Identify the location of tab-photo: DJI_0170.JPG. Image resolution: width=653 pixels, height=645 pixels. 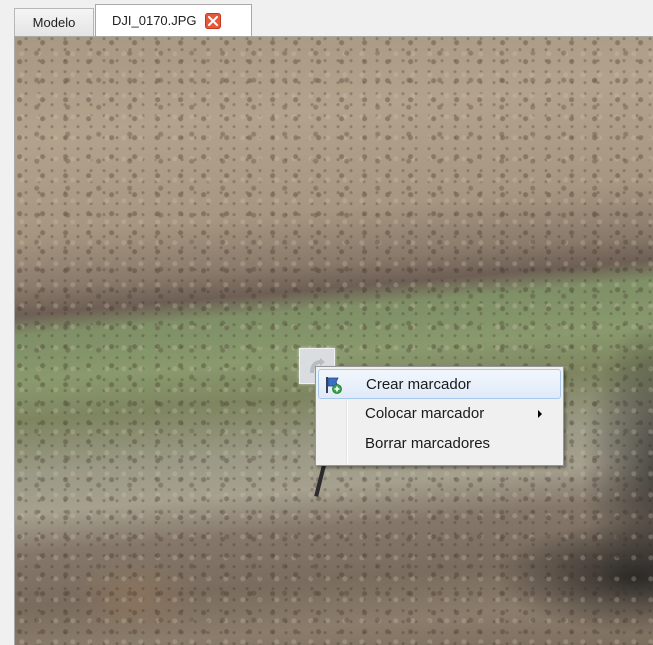
(173, 20).